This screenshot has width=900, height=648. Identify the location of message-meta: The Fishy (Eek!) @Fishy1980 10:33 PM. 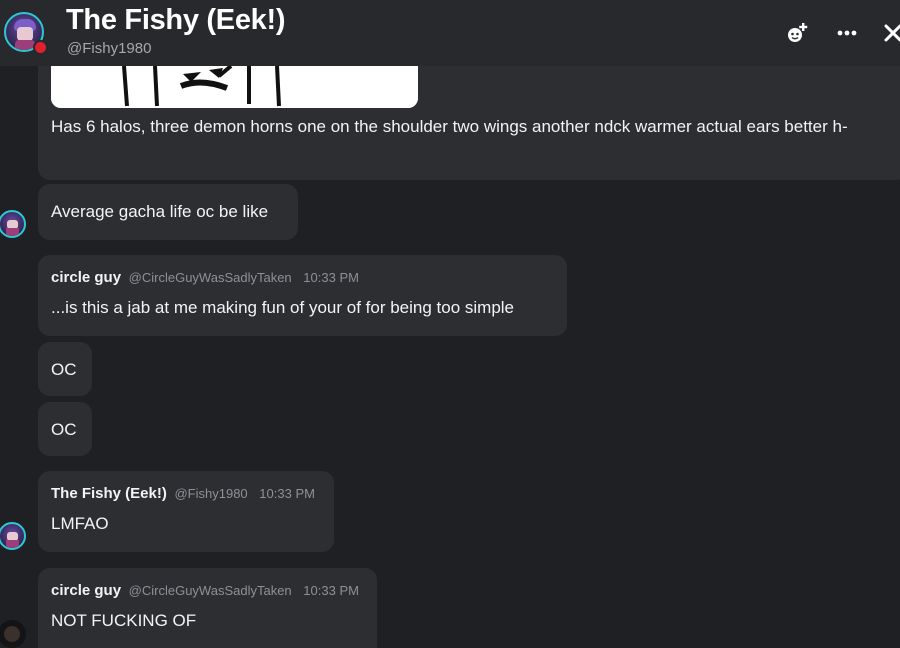
(183, 493).